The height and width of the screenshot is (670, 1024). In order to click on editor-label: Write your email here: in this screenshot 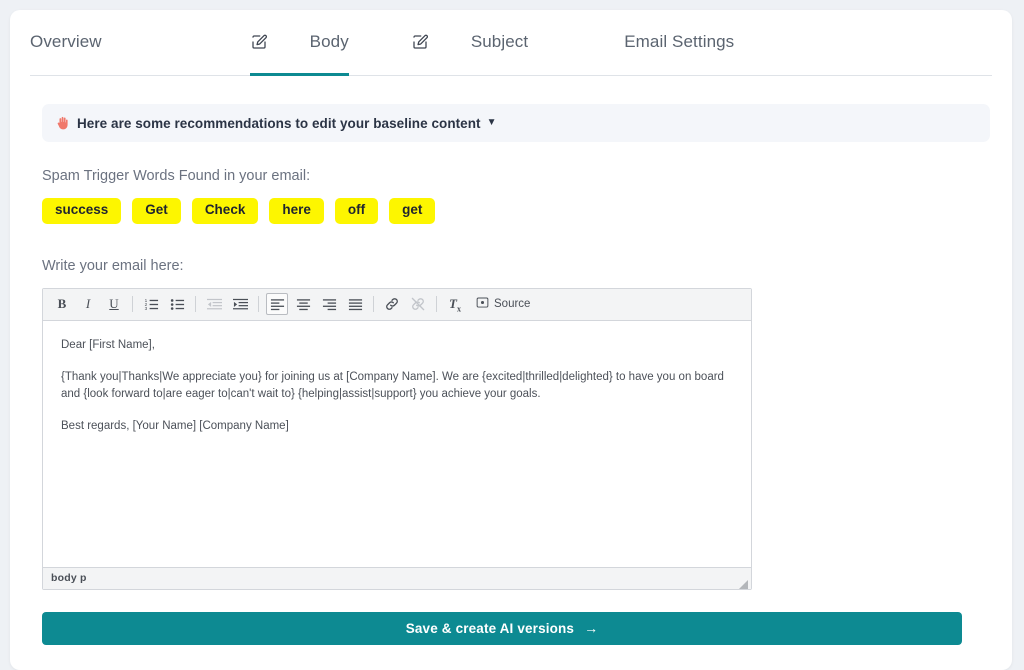, I will do `click(113, 265)`.